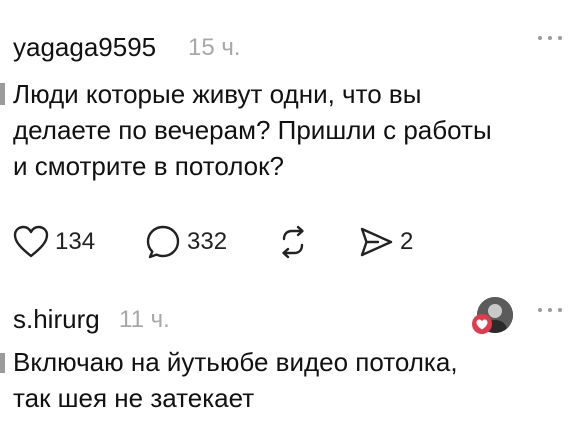 The height and width of the screenshot is (433, 586). Describe the element at coordinates (31, 241) in the screenshot. I see `heart-outline-icon` at that location.